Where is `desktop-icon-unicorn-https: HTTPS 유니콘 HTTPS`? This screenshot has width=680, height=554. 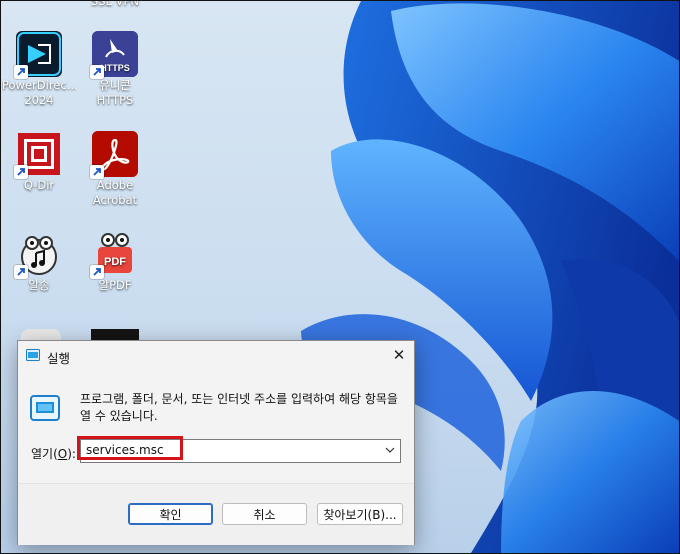 desktop-icon-unicorn-https: HTTPS 유니콘 HTTPS is located at coordinates (115, 69).